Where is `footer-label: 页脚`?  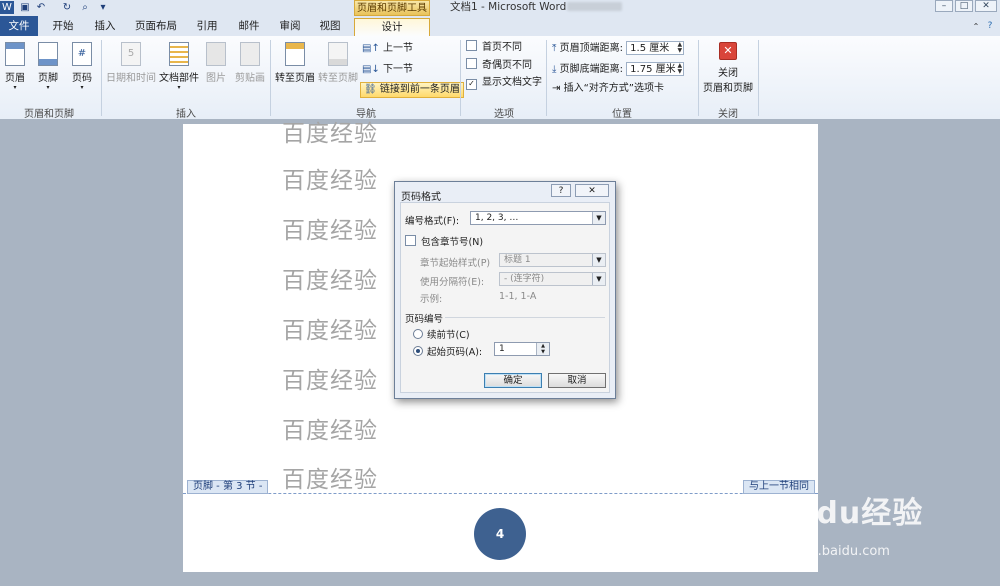 footer-label: 页脚 is located at coordinates (48, 78).